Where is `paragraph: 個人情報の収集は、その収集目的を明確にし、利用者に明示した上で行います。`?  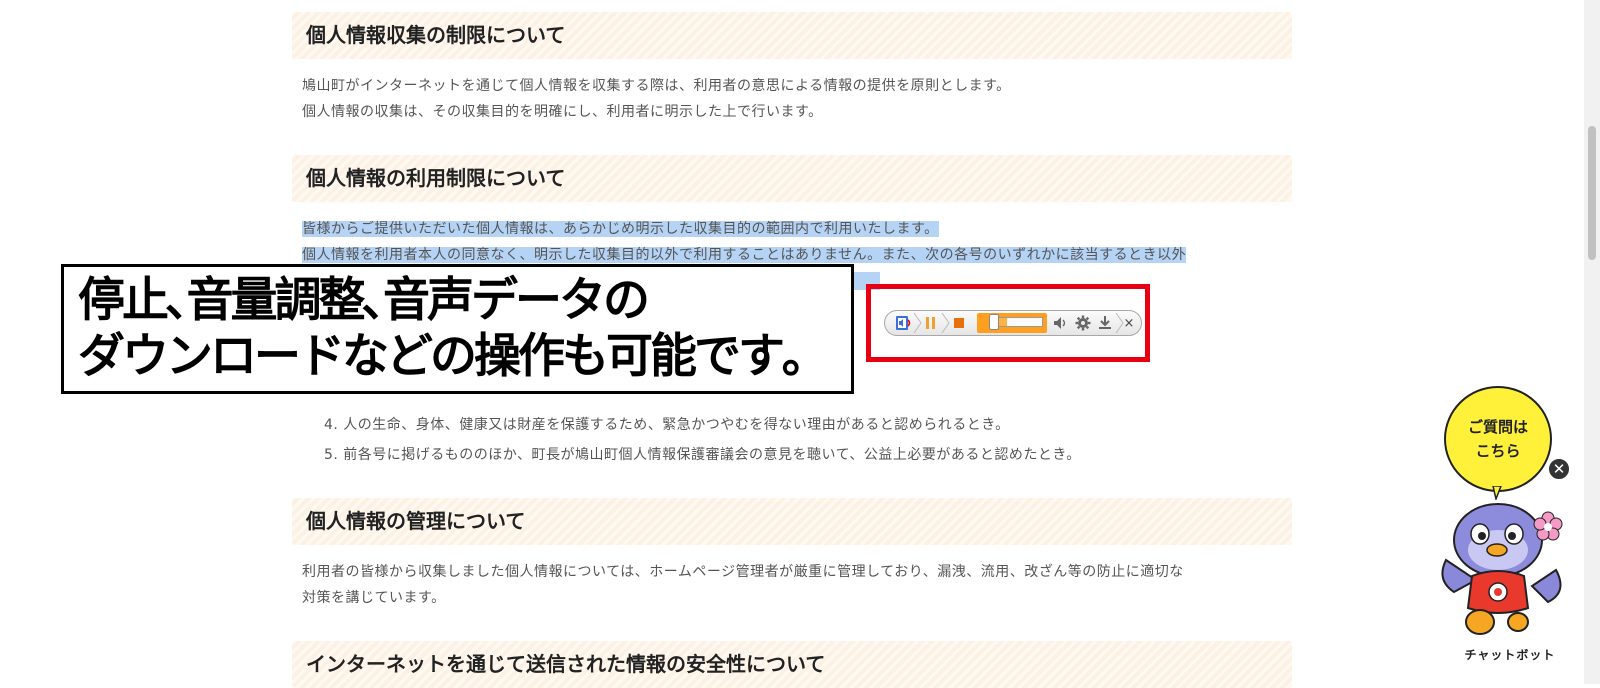
paragraph: 個人情報の収集は、その収集目的を明確にし、利用者に明示した上で行います。 is located at coordinates (562, 112).